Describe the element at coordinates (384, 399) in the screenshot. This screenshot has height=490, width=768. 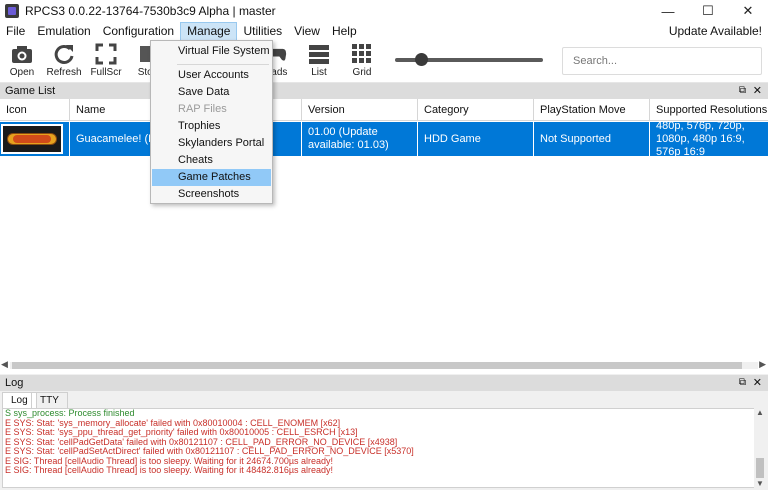
I see `log-tab-bar: Log TTY` at that location.